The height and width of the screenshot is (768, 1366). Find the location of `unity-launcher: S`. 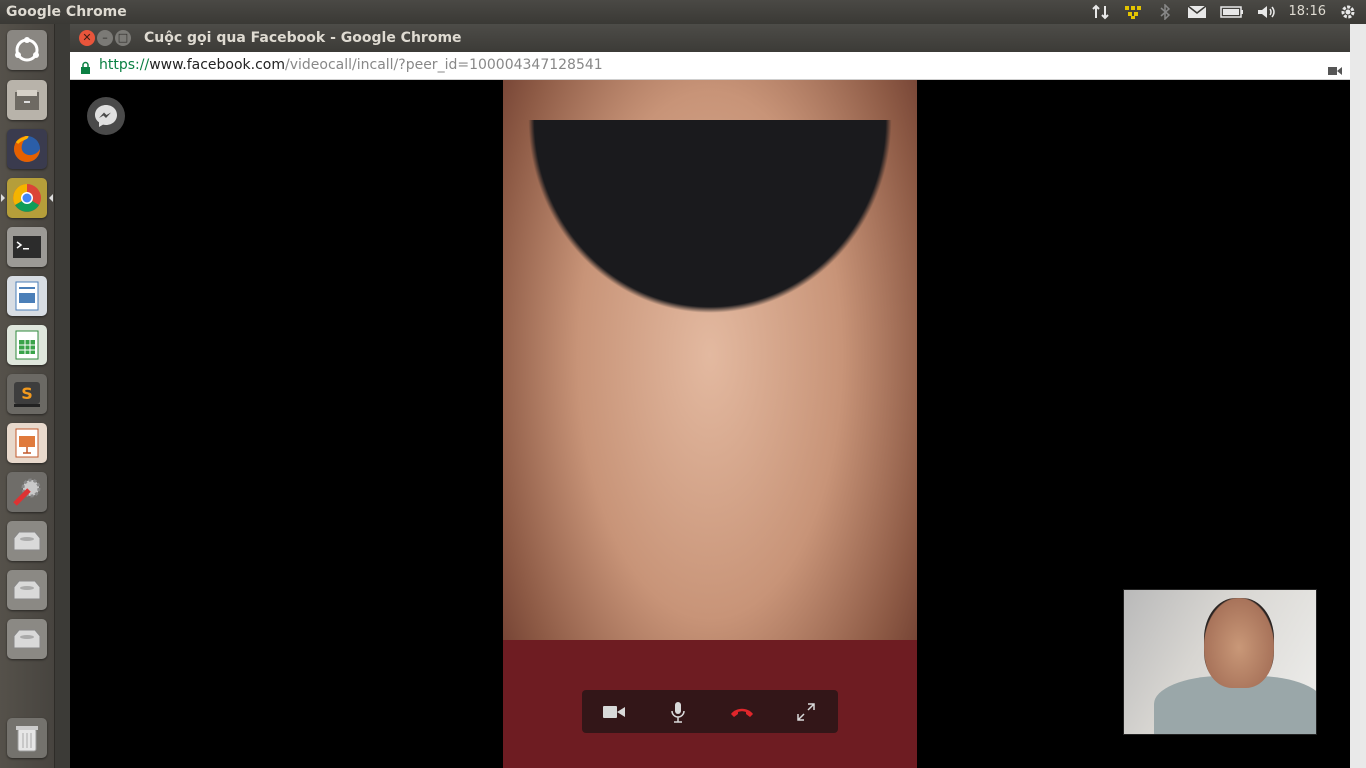

unity-launcher: S is located at coordinates (27, 396).